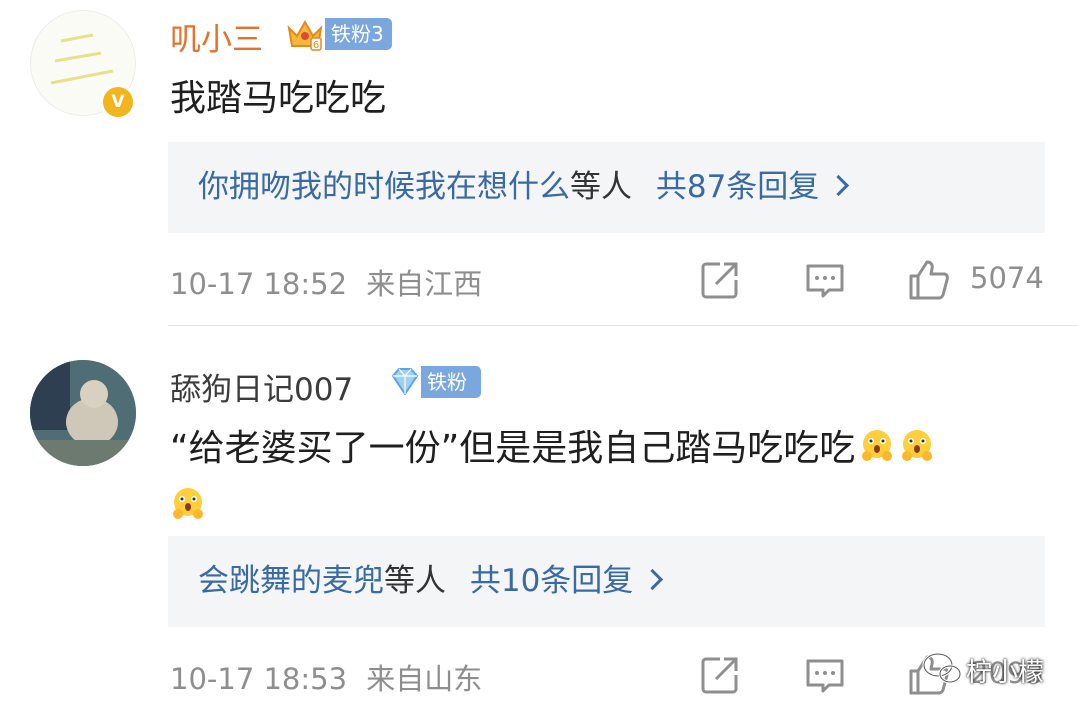  I want to click on reply-names: 会跳舞的麦兜, so click(291, 581).